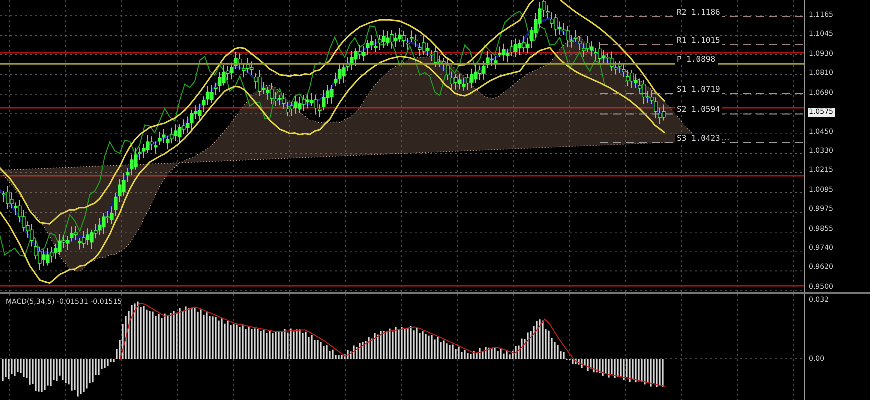 This screenshot has height=400, width=870. I want to click on pivot-label: R1 1.1015, so click(698, 41).